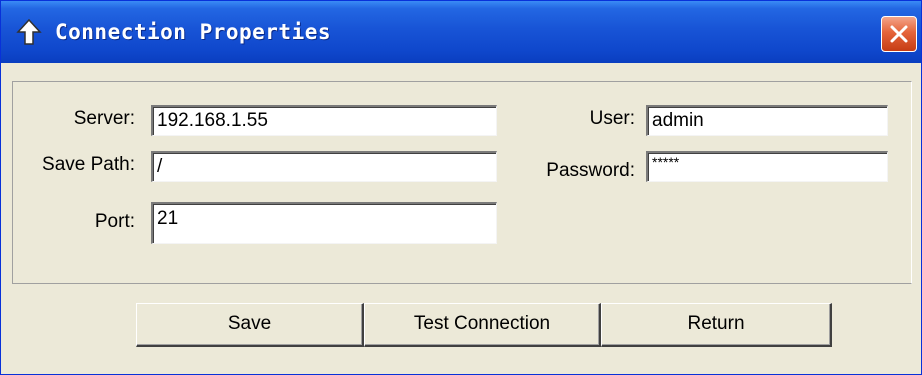 This screenshot has height=375, width=922. What do you see at coordinates (324, 166) in the screenshot?
I see `save-path-input: /` at bounding box center [324, 166].